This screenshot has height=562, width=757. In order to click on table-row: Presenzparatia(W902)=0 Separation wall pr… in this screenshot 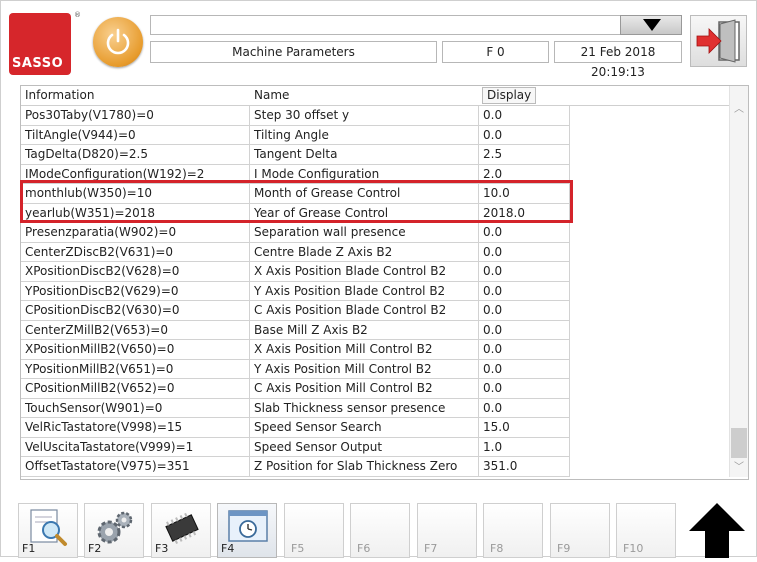, I will do `click(375, 233)`.